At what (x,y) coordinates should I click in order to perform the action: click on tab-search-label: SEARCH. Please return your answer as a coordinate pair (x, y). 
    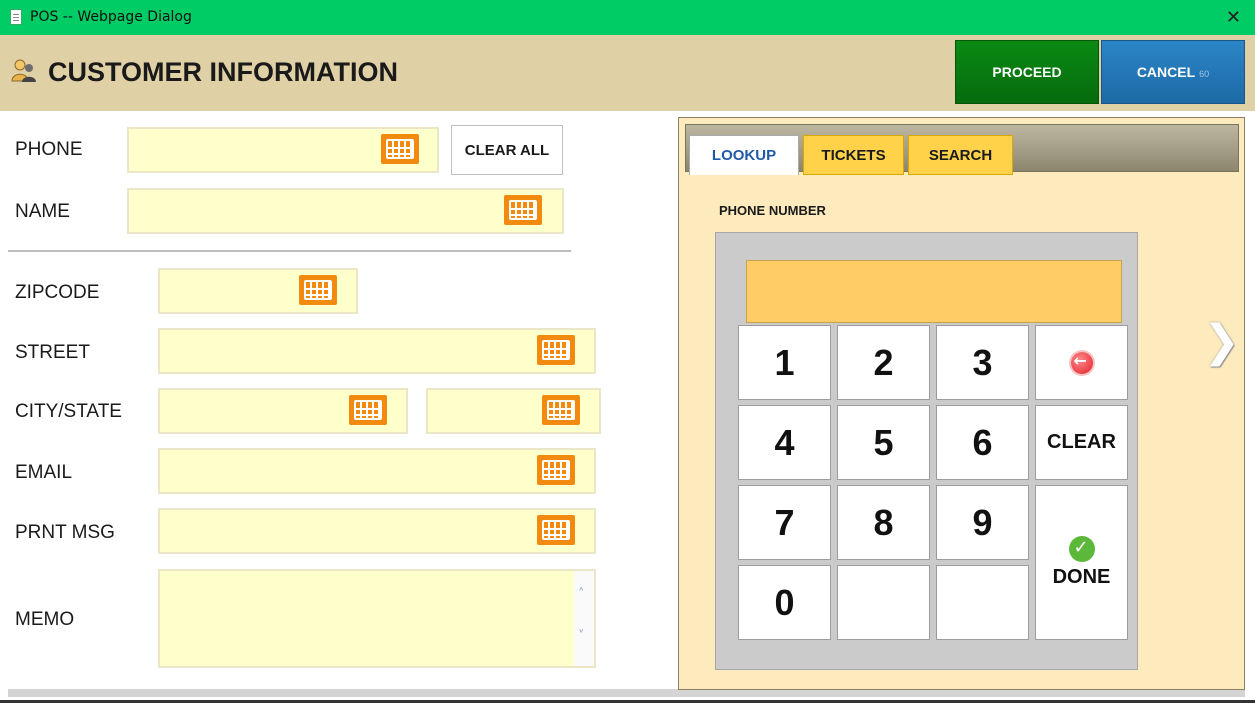
    Looking at the image, I should click on (960, 155).